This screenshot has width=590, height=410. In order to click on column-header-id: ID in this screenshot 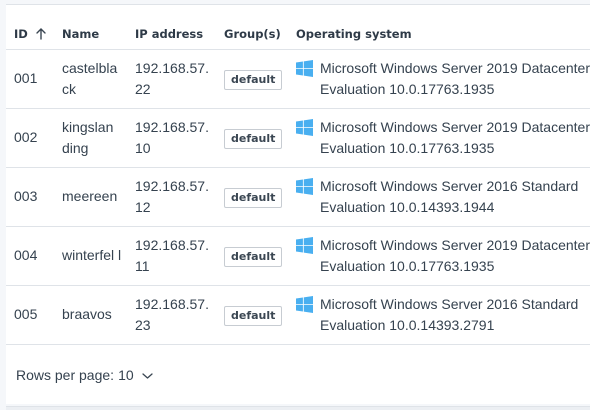, I will do `click(30, 33)`.